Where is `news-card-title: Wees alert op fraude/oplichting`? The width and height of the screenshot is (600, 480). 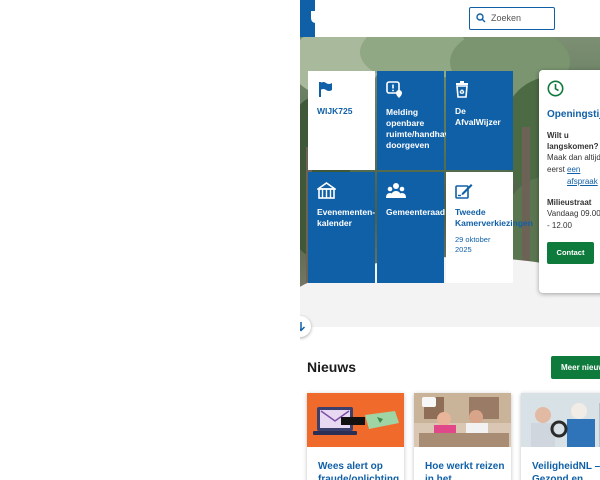 news-card-title: Wees alert op fraude/oplichting is located at coordinates (359, 470).